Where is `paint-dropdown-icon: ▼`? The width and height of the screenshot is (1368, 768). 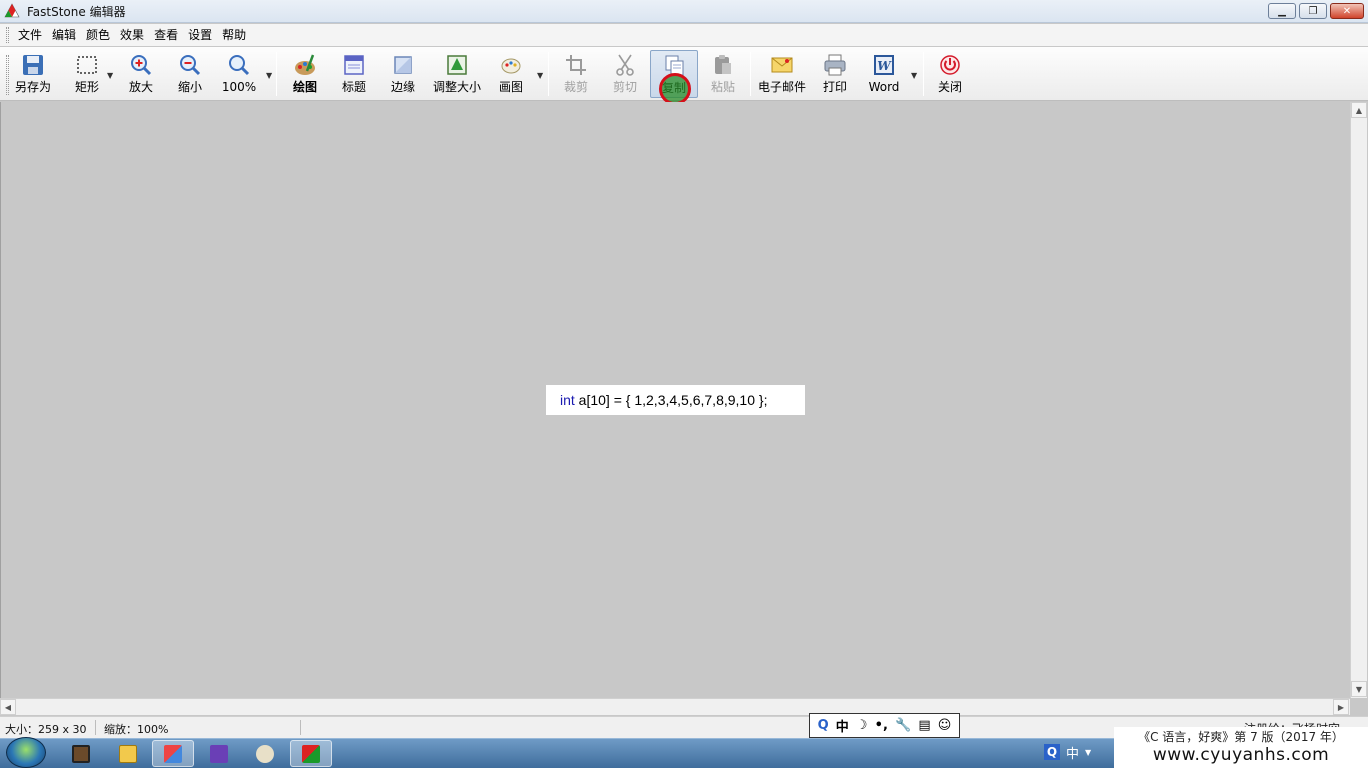
paint-dropdown-icon: ▼ is located at coordinates (540, 75).